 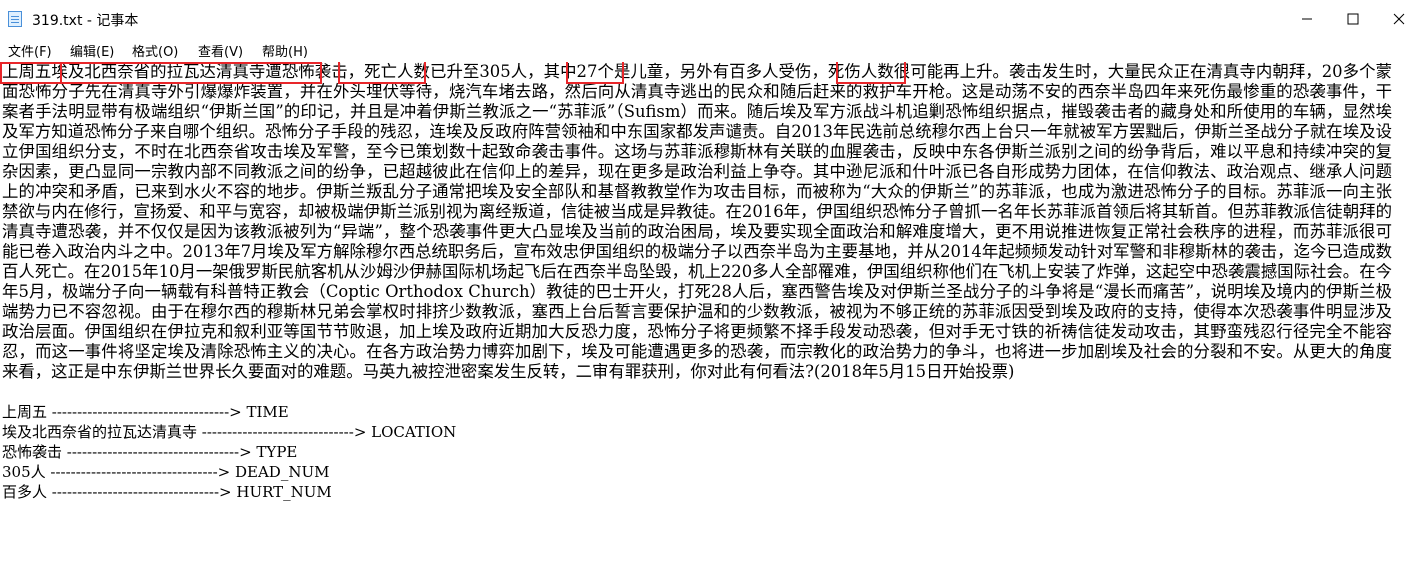 I want to click on close-button, so click(x=1399, y=19).